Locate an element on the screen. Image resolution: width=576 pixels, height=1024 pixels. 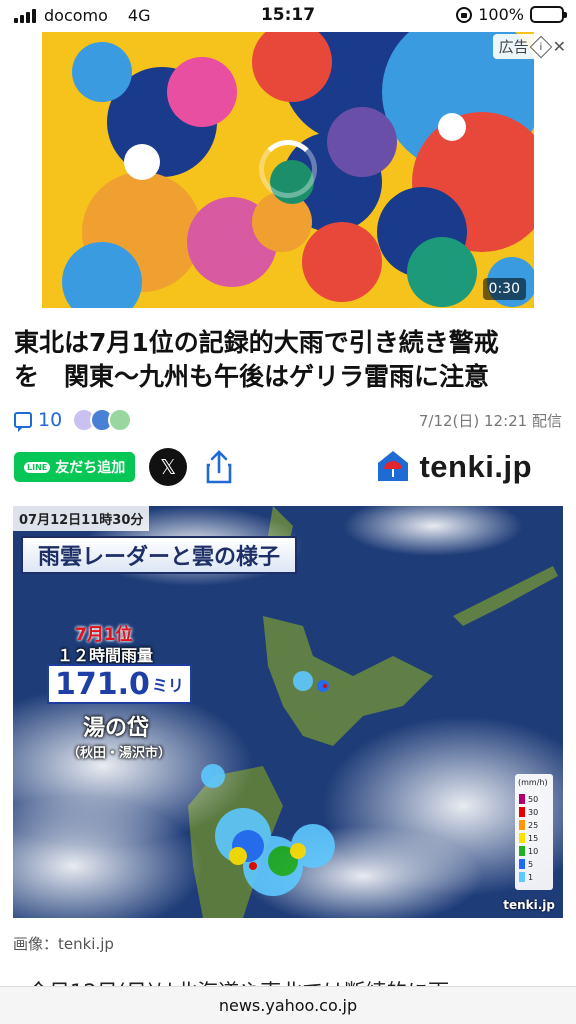
legend-item: 10 is located at coordinates (528, 851).